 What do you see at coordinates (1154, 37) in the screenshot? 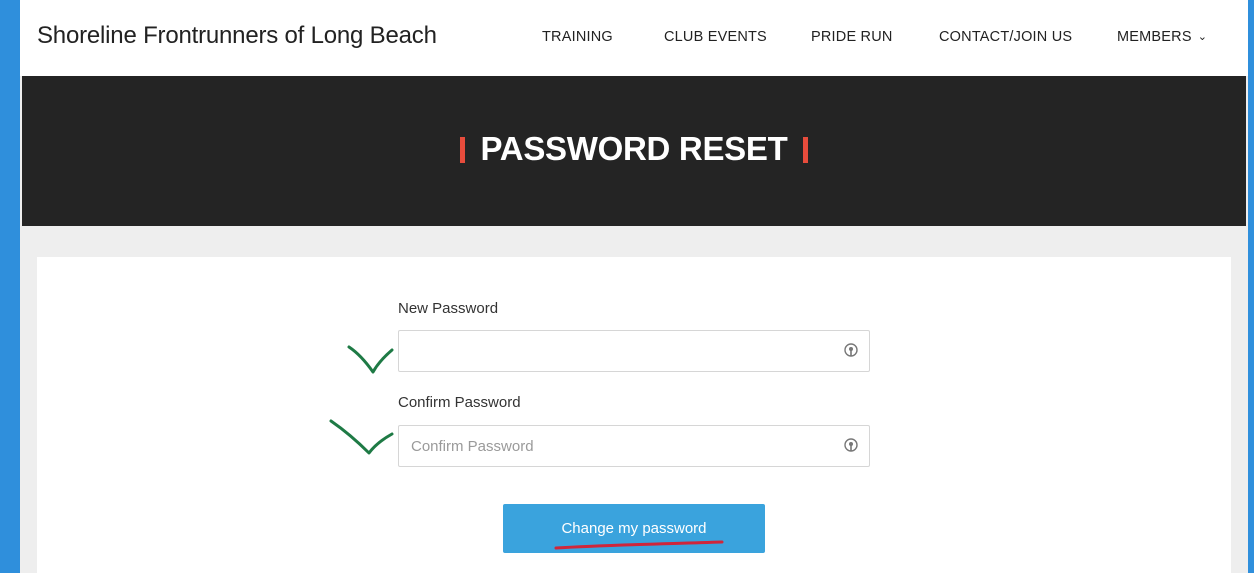
I see `nav-item-members-label: MEMBERS` at bounding box center [1154, 37].